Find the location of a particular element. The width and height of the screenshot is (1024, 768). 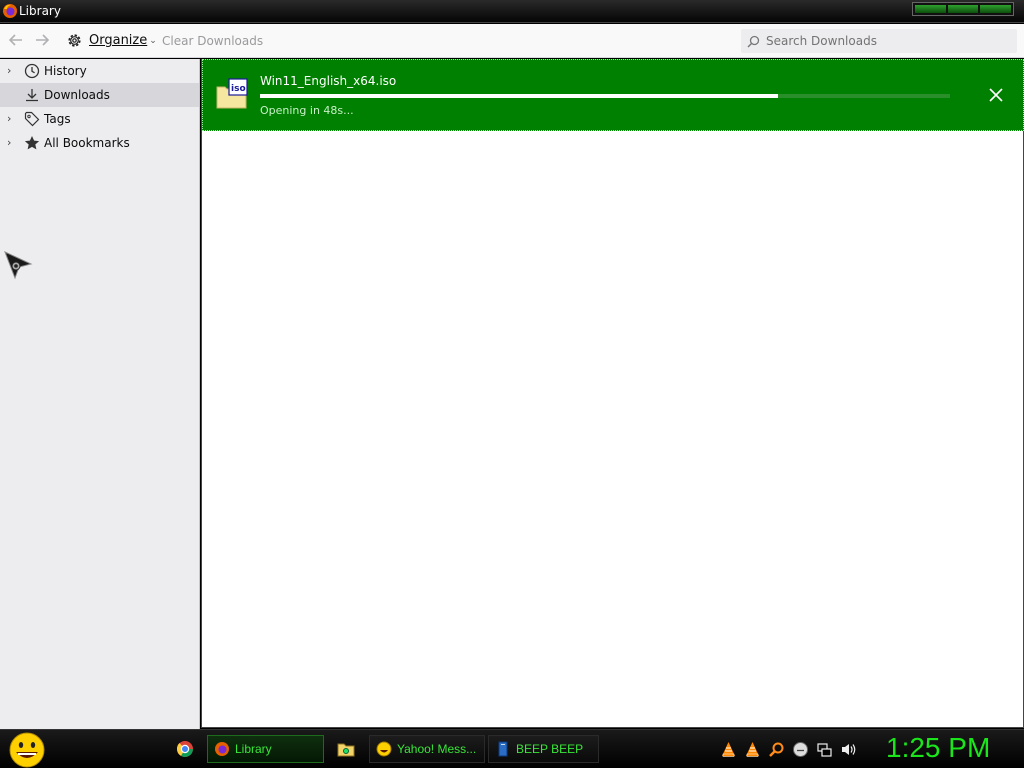

sidebar-item-label: All Bookmarks is located at coordinates (87, 143).